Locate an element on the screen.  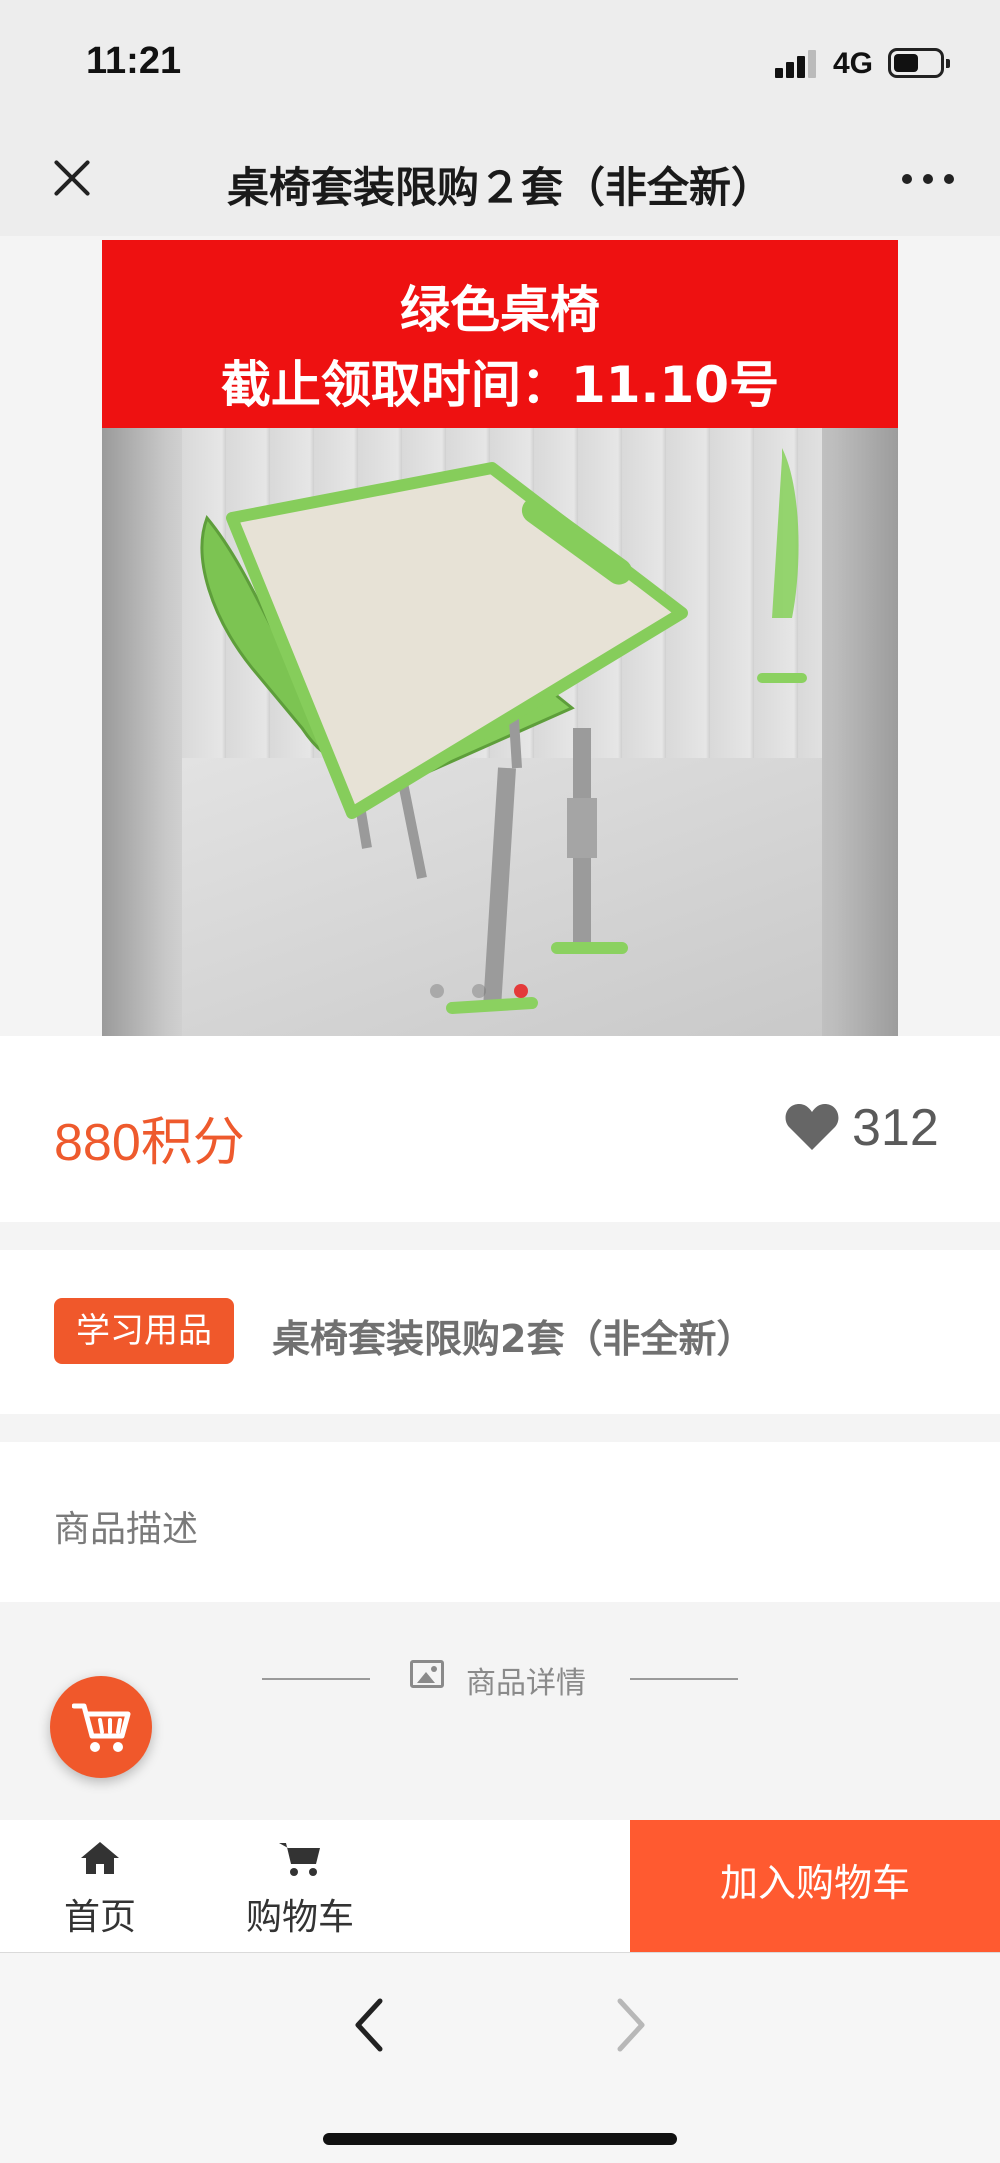
home-indicator is located at coordinates (500, 2139).